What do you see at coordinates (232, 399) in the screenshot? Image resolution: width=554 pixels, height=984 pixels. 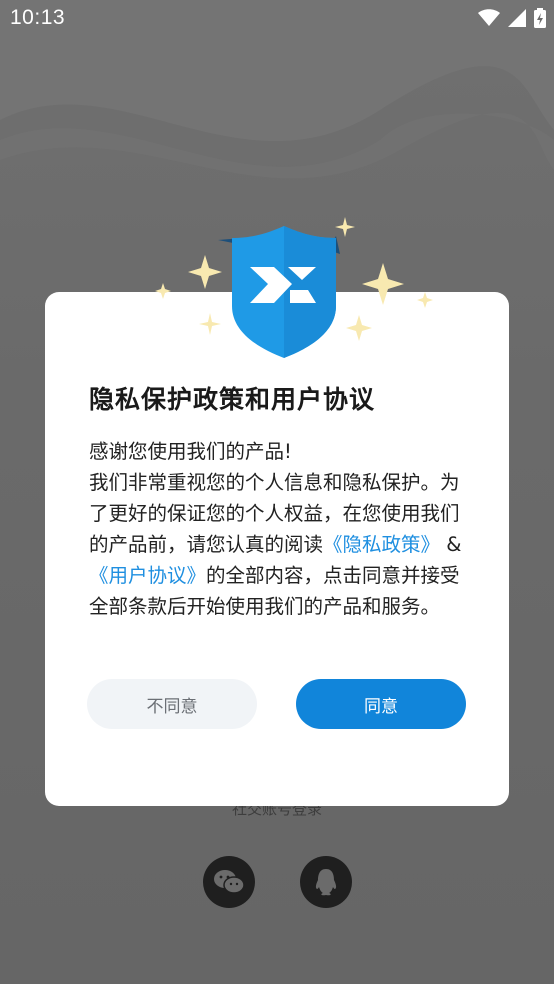 I see `dialog-title: 隐私保护政策和用户协议` at bounding box center [232, 399].